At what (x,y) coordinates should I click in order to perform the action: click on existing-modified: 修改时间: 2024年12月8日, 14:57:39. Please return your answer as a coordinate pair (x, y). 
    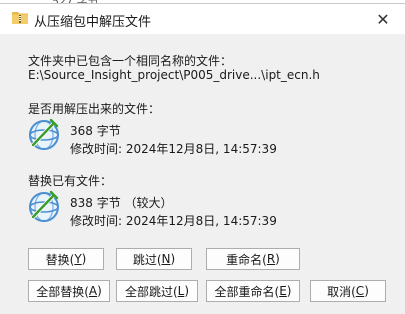
    Looking at the image, I should click on (173, 221).